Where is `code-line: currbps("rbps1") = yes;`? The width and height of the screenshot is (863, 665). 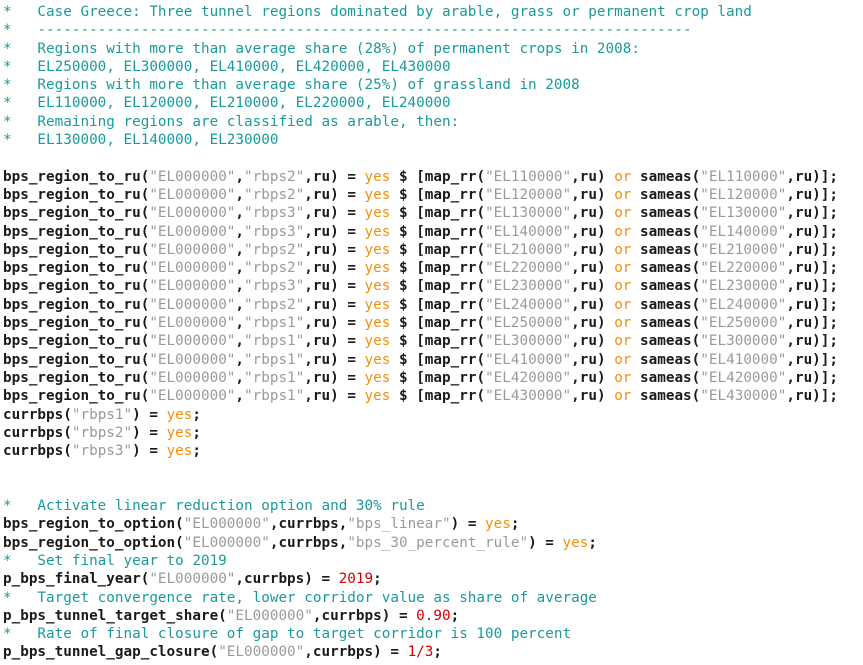 code-line: currbps("rbps1") = yes; is located at coordinates (433, 415).